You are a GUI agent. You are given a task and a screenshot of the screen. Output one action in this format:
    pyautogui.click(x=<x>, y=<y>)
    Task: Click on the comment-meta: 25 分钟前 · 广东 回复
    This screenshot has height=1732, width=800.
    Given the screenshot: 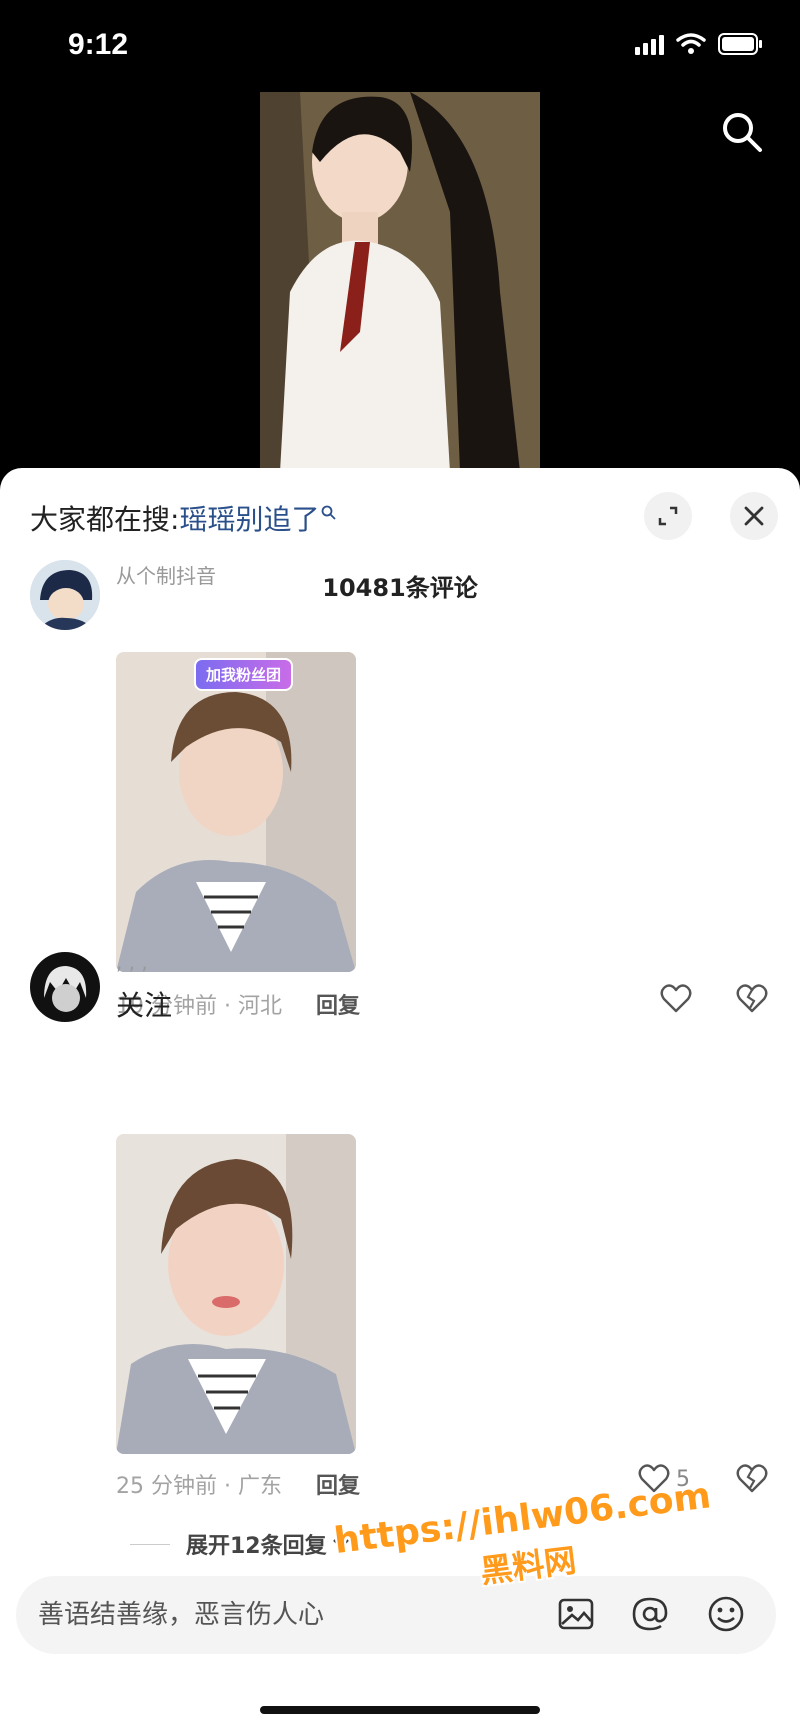 What is the action you would take?
    pyautogui.click(x=238, y=1484)
    